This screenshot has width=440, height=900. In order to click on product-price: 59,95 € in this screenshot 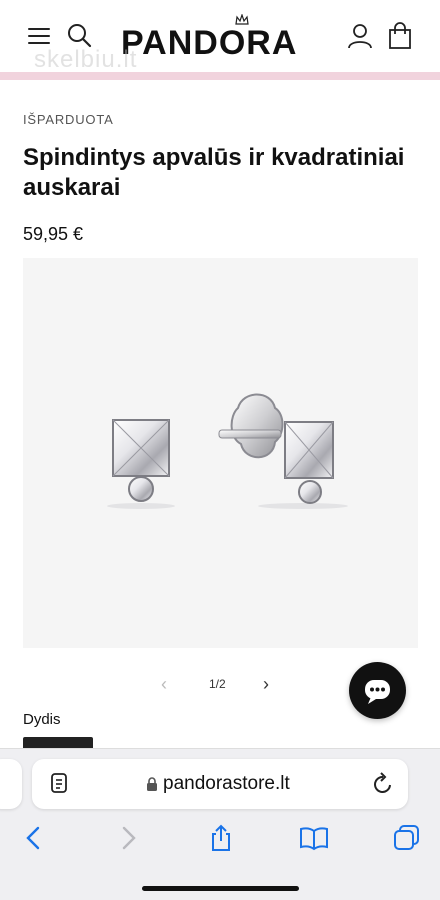, I will do `click(53, 234)`.